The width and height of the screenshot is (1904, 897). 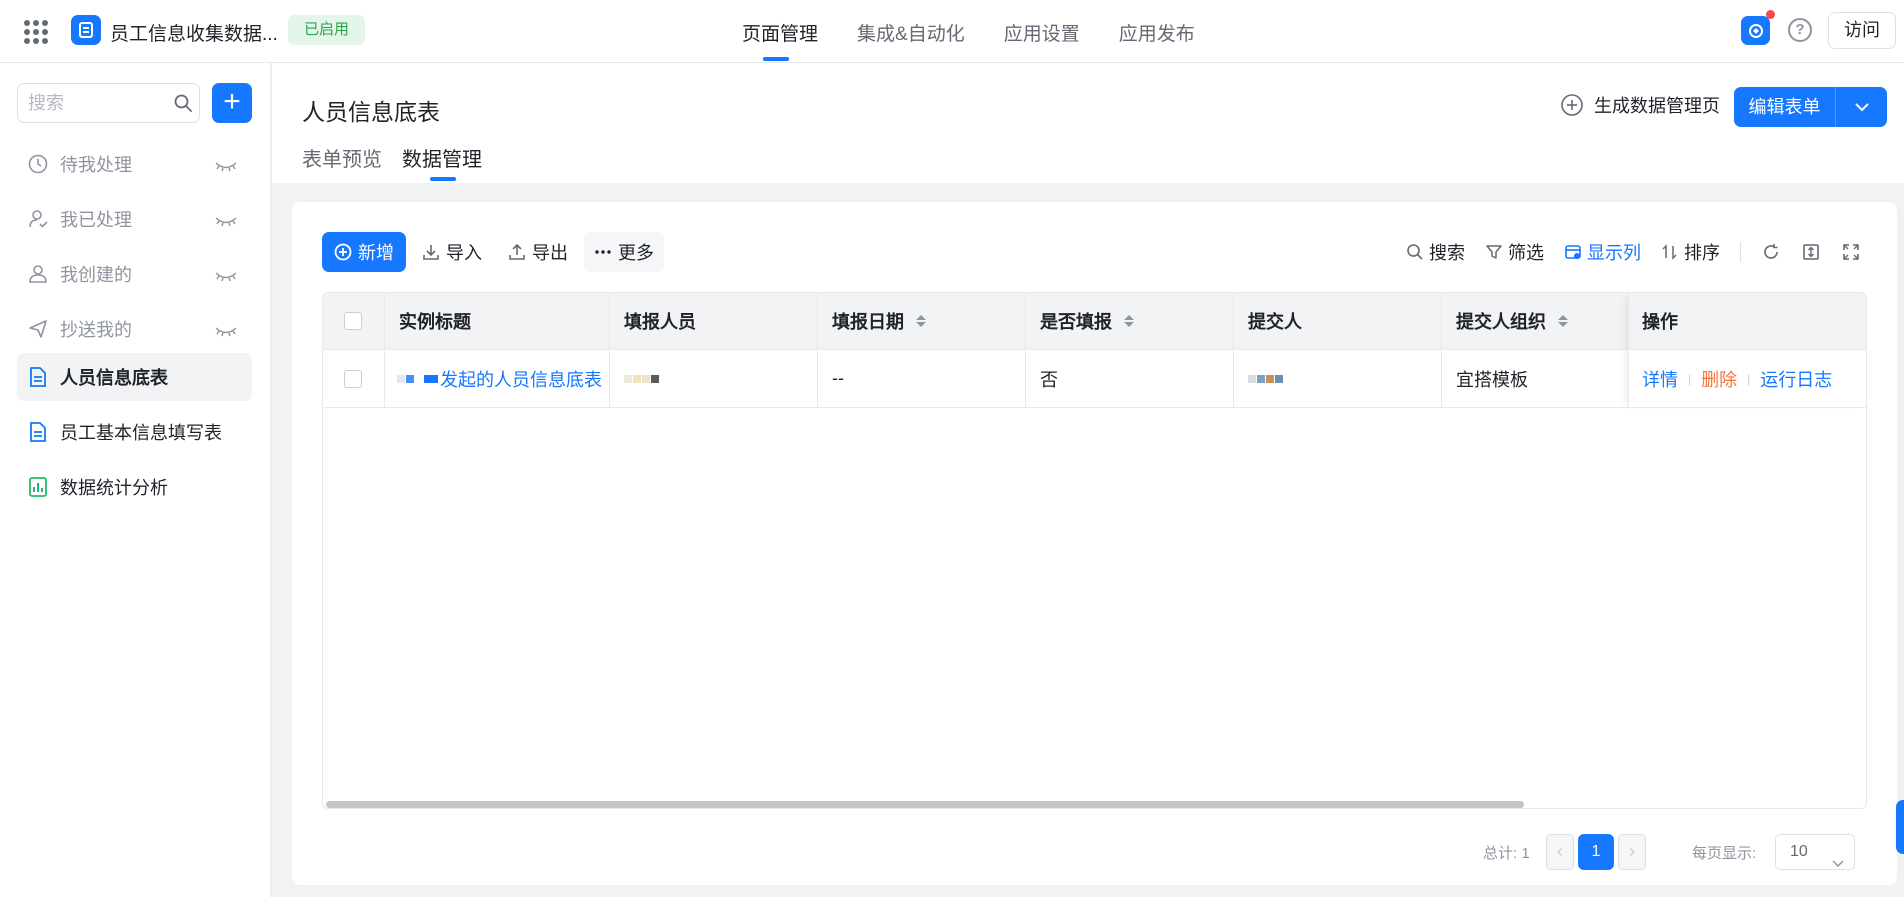 What do you see at coordinates (93, 103) in the screenshot?
I see `sidebar-search-input` at bounding box center [93, 103].